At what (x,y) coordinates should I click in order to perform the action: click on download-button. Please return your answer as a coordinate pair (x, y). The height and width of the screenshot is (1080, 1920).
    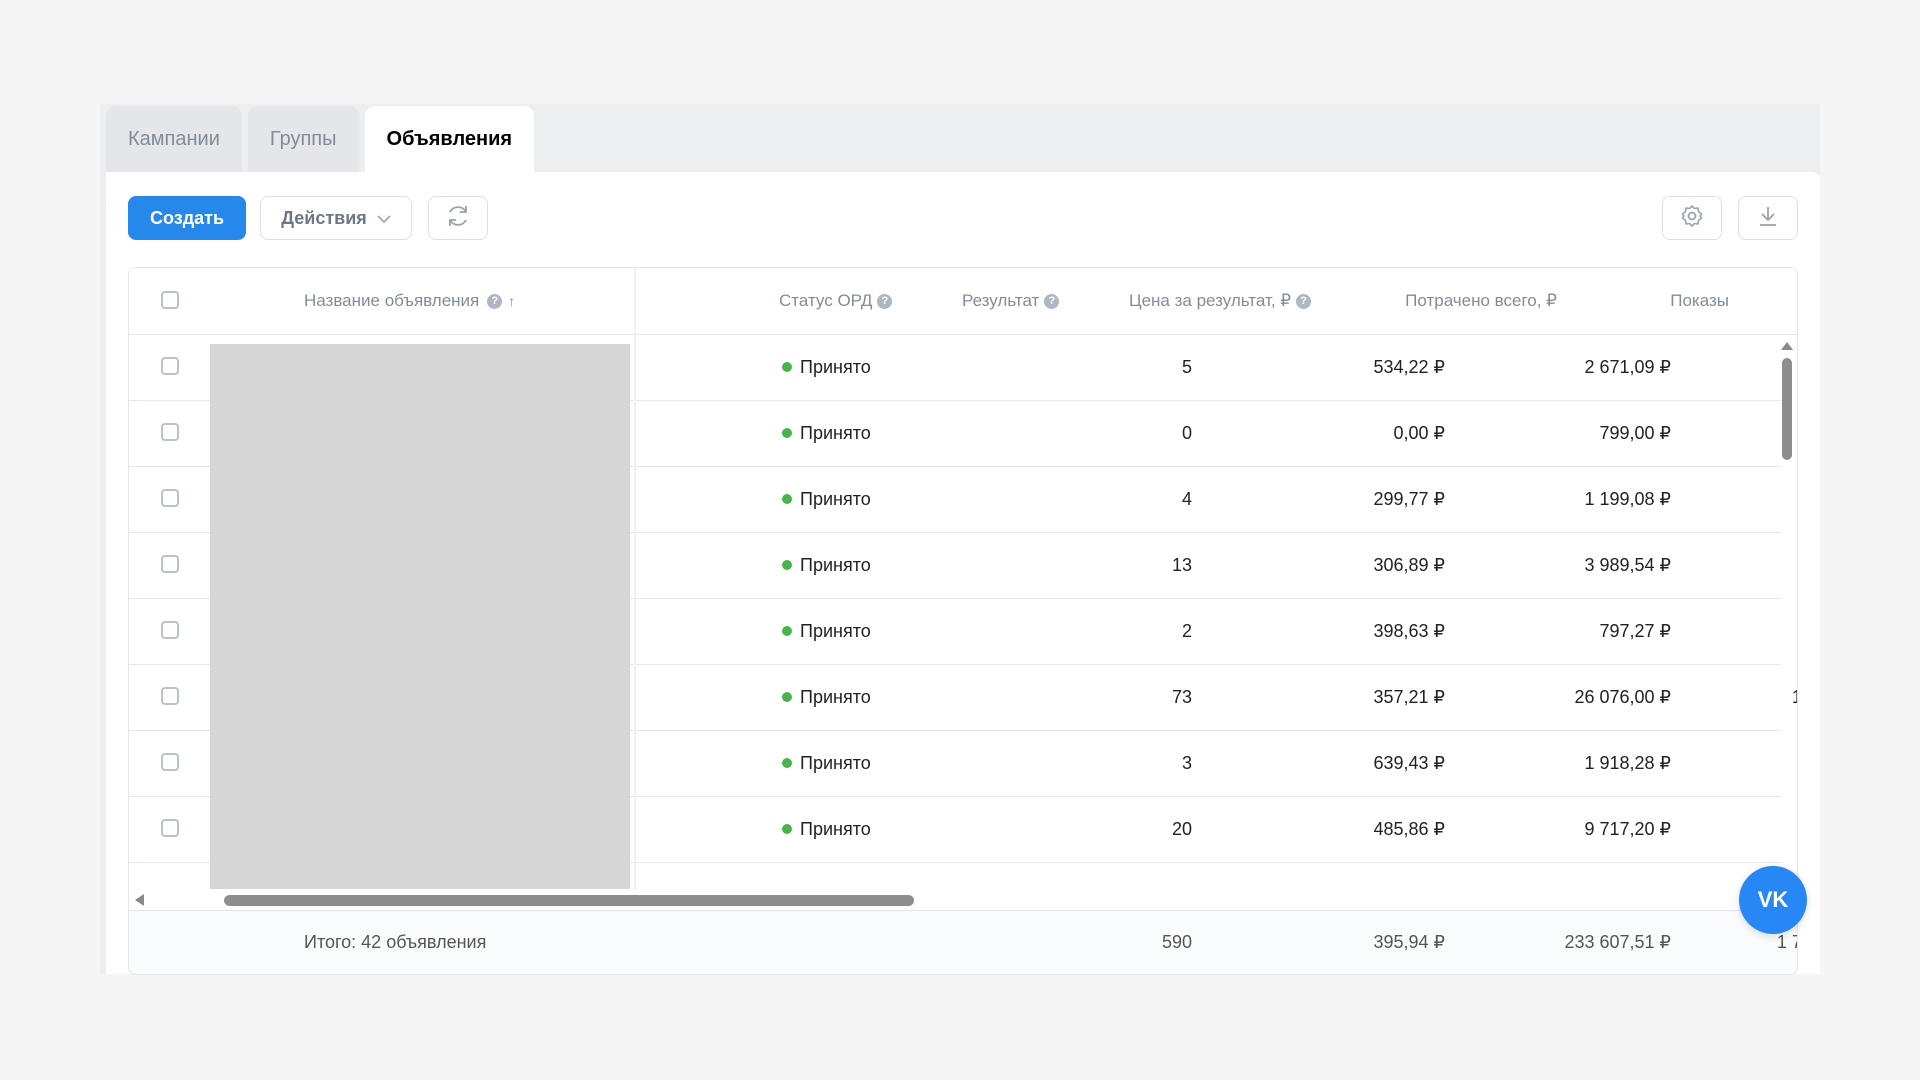
    Looking at the image, I should click on (1768, 218).